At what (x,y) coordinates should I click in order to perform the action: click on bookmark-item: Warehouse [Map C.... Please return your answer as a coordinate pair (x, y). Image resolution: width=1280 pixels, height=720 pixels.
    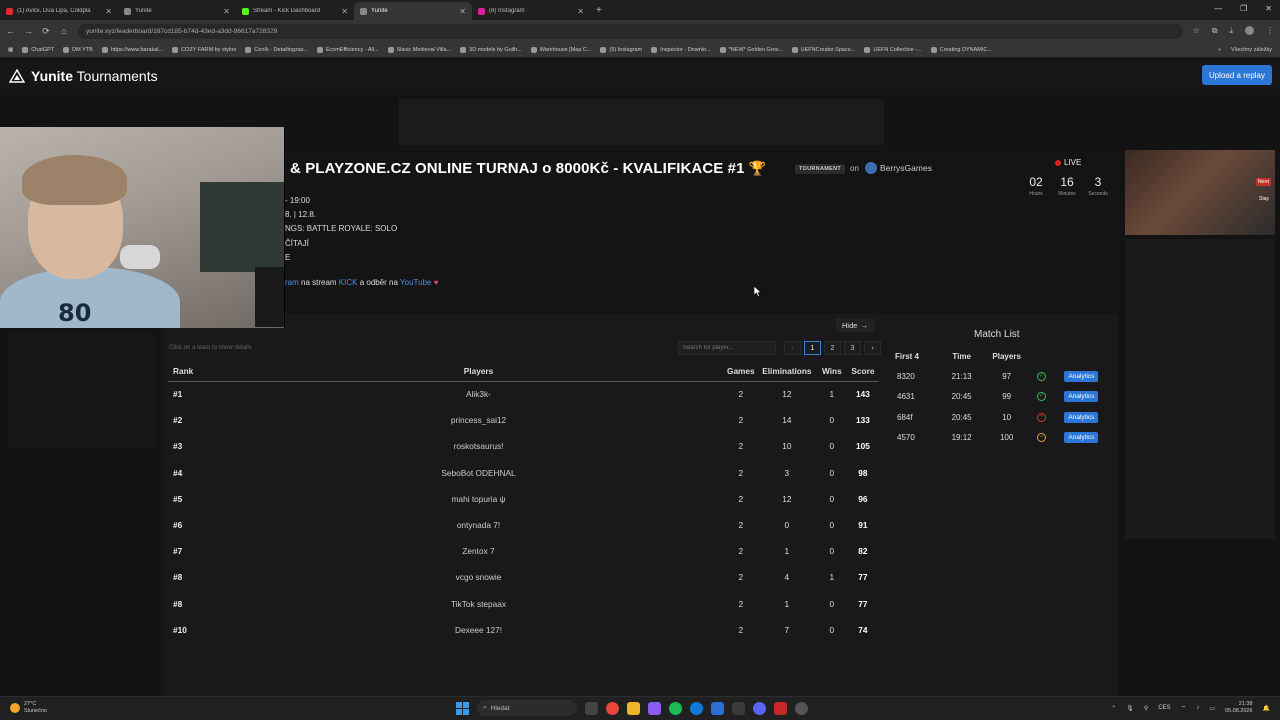
    Looking at the image, I should click on (560, 49).